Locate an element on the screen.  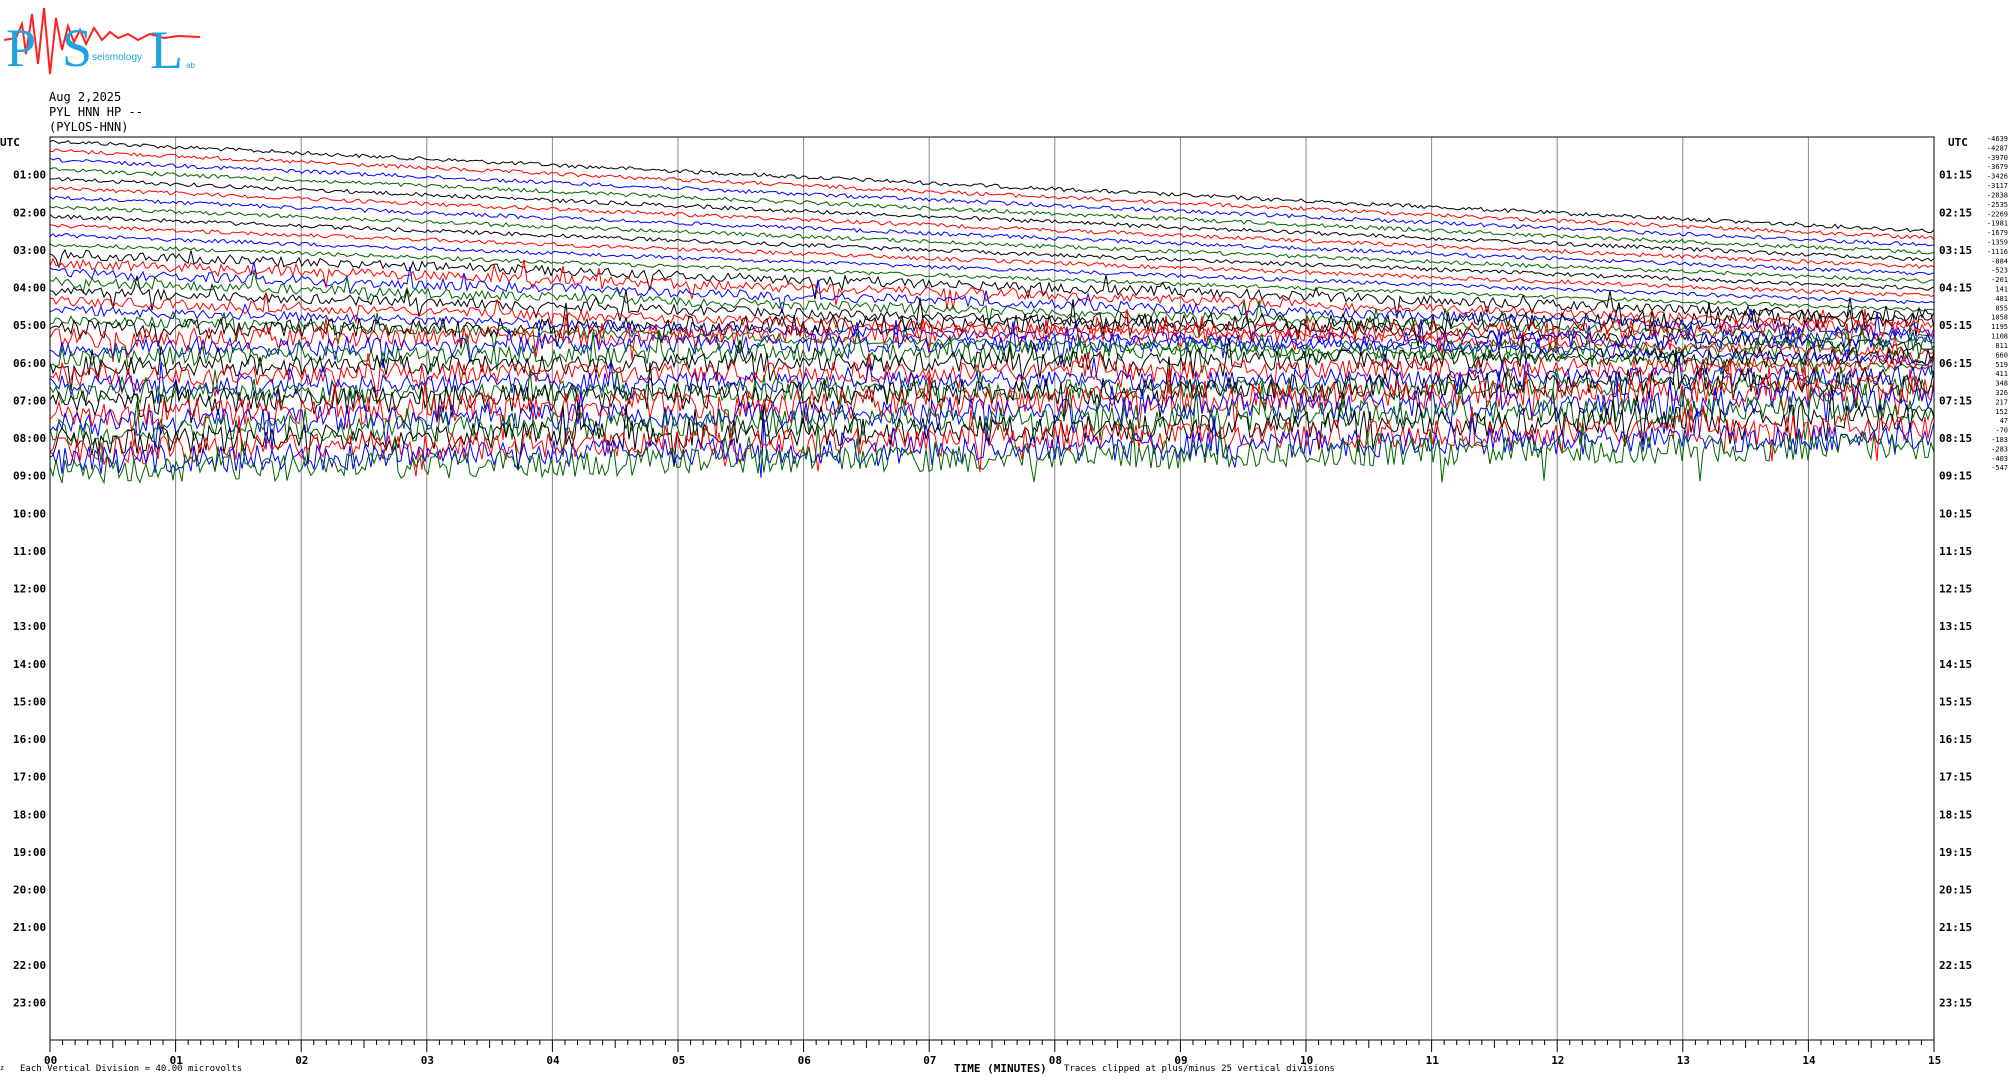
trace-offset-label: 411 is located at coordinates (2001, 374).